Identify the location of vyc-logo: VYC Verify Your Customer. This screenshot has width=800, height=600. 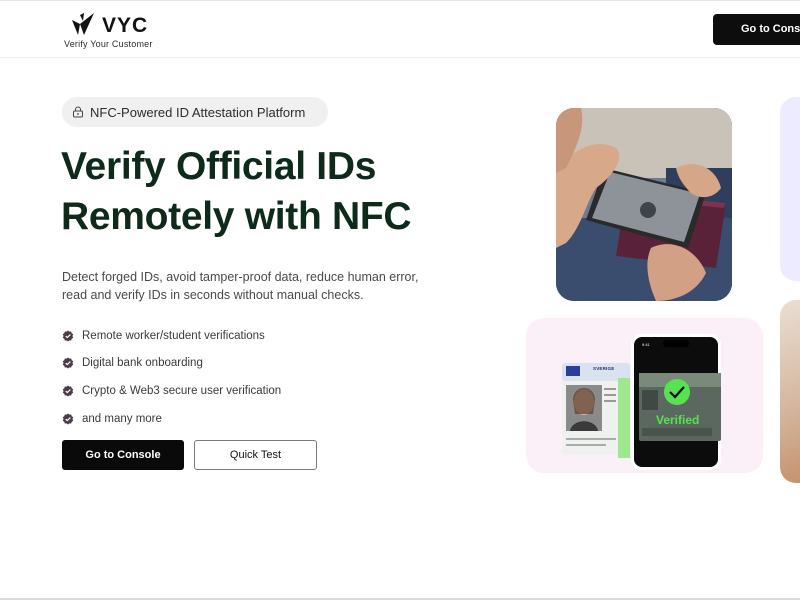
(114, 31).